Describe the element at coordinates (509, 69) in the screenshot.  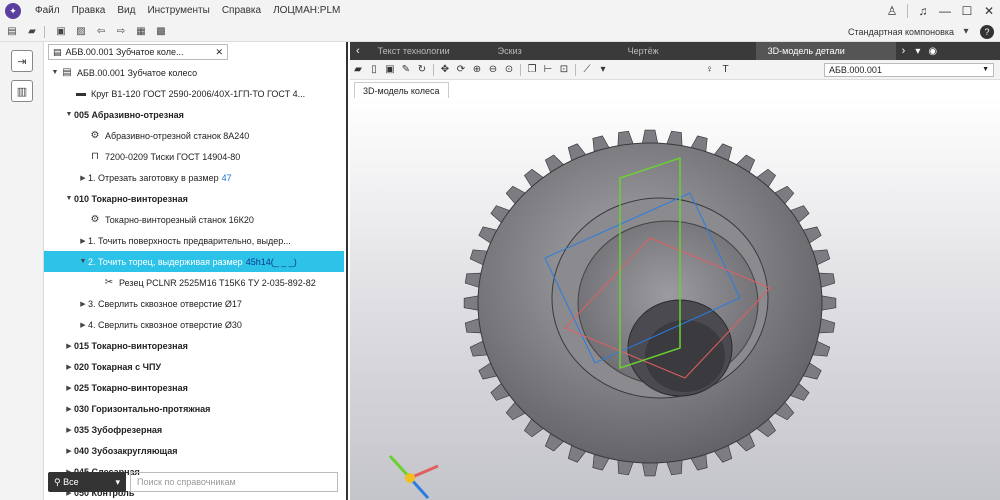
I see `zoom-fit-icon: ⊙` at that location.